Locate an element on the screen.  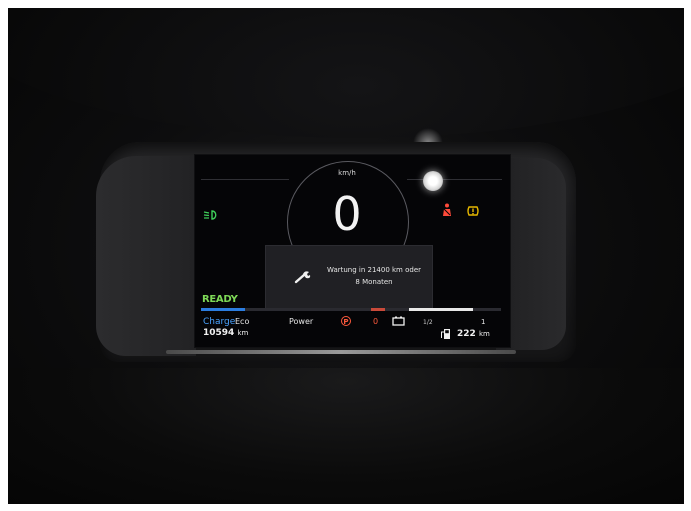
wrench-icon is located at coordinates (302, 277).